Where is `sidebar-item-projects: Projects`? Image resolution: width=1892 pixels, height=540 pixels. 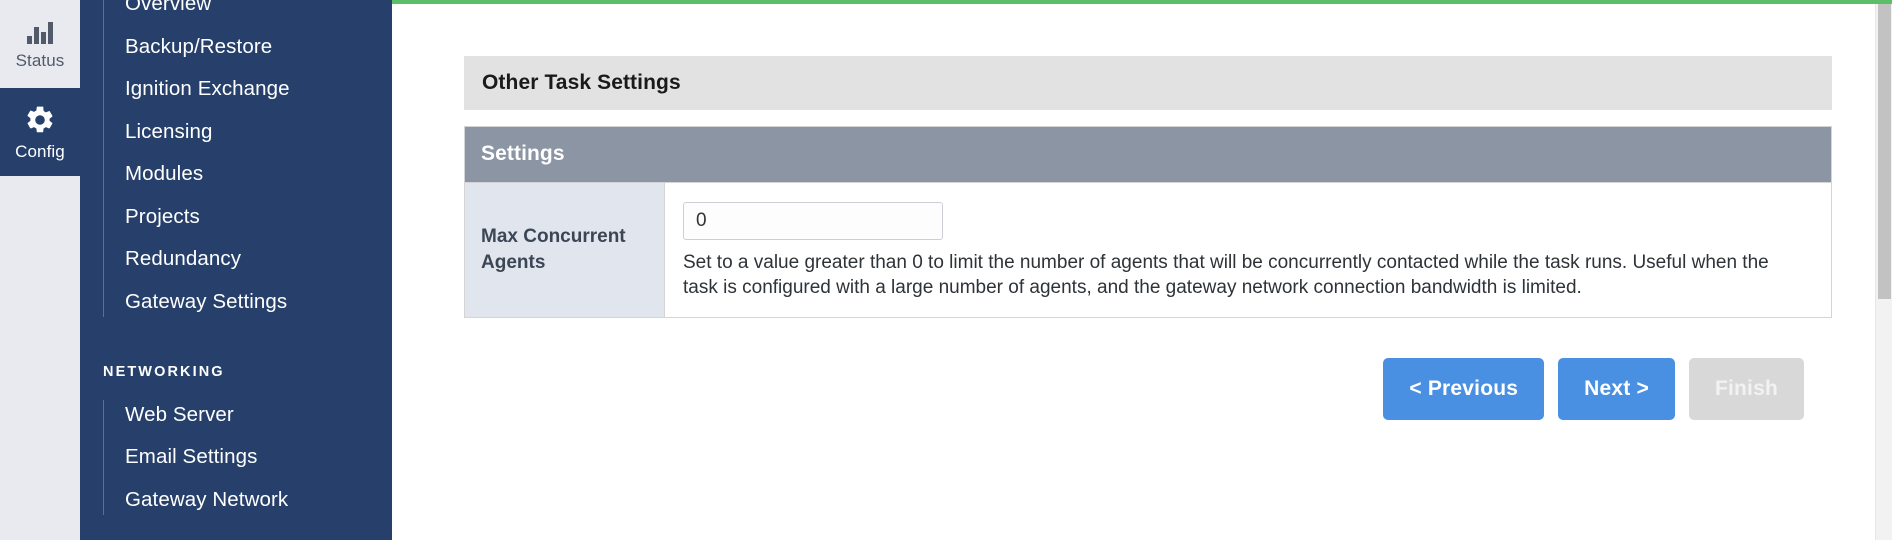 sidebar-item-projects: Projects is located at coordinates (247, 217).